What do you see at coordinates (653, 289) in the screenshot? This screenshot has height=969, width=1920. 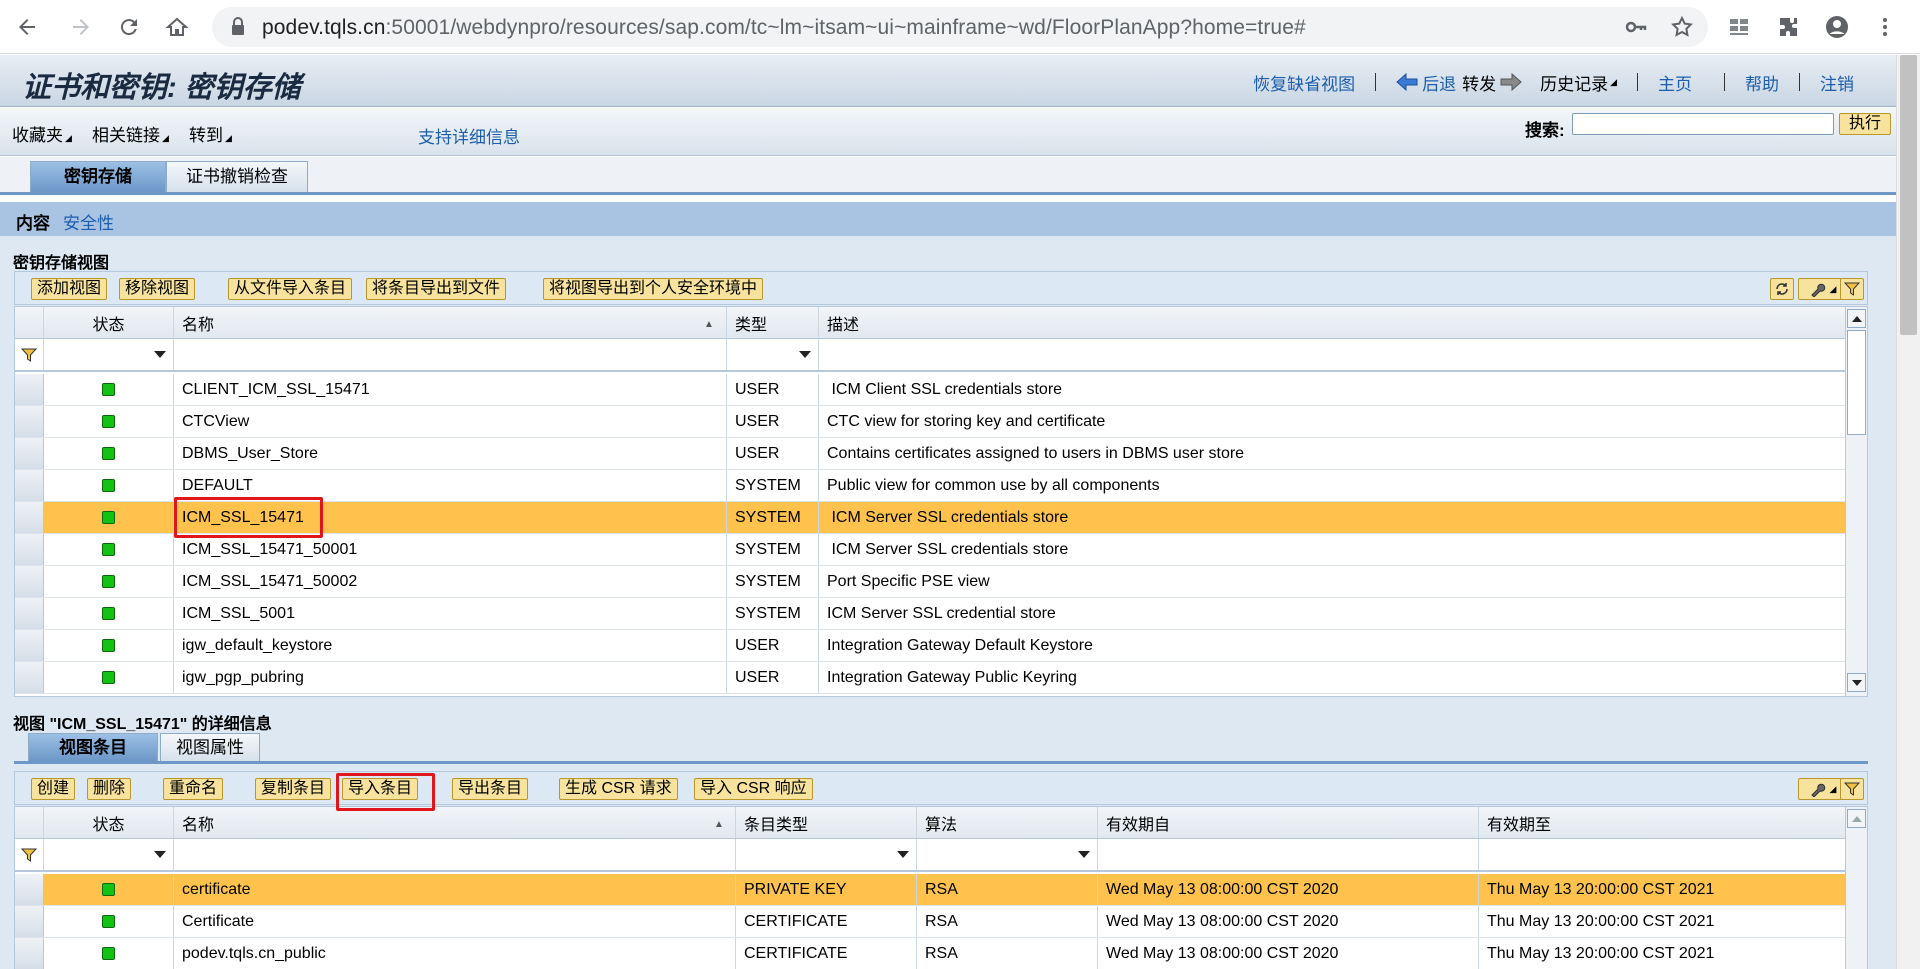 I see `export-view-to-pse-button: 将视图导出到个人安全环境中` at bounding box center [653, 289].